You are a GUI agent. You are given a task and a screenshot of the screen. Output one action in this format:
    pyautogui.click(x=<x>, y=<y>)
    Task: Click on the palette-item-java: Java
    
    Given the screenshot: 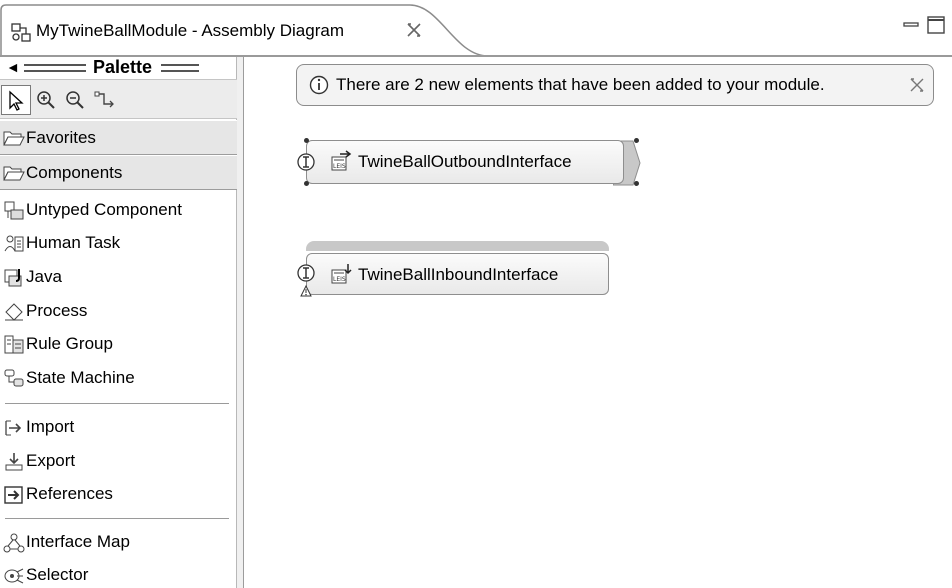 What is the action you would take?
    pyautogui.click(x=118, y=278)
    